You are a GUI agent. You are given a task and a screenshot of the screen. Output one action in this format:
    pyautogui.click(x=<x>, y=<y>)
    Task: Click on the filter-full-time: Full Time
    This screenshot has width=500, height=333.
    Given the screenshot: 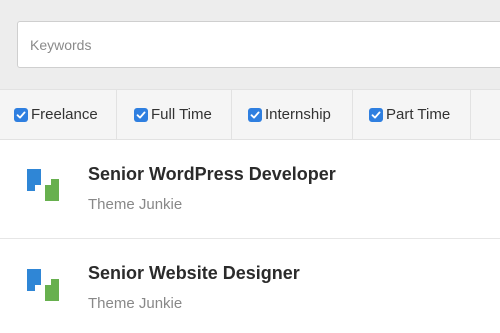 What is the action you would take?
    pyautogui.click(x=174, y=114)
    